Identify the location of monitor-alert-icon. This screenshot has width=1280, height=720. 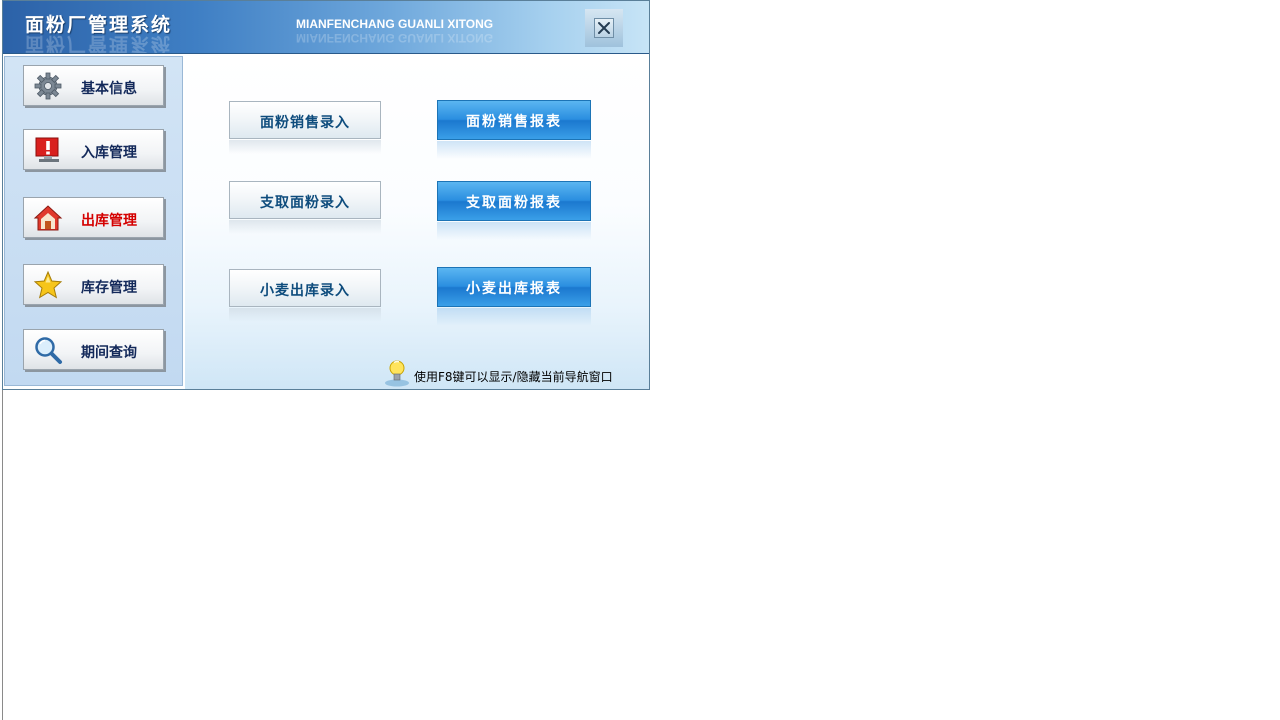
(47, 149).